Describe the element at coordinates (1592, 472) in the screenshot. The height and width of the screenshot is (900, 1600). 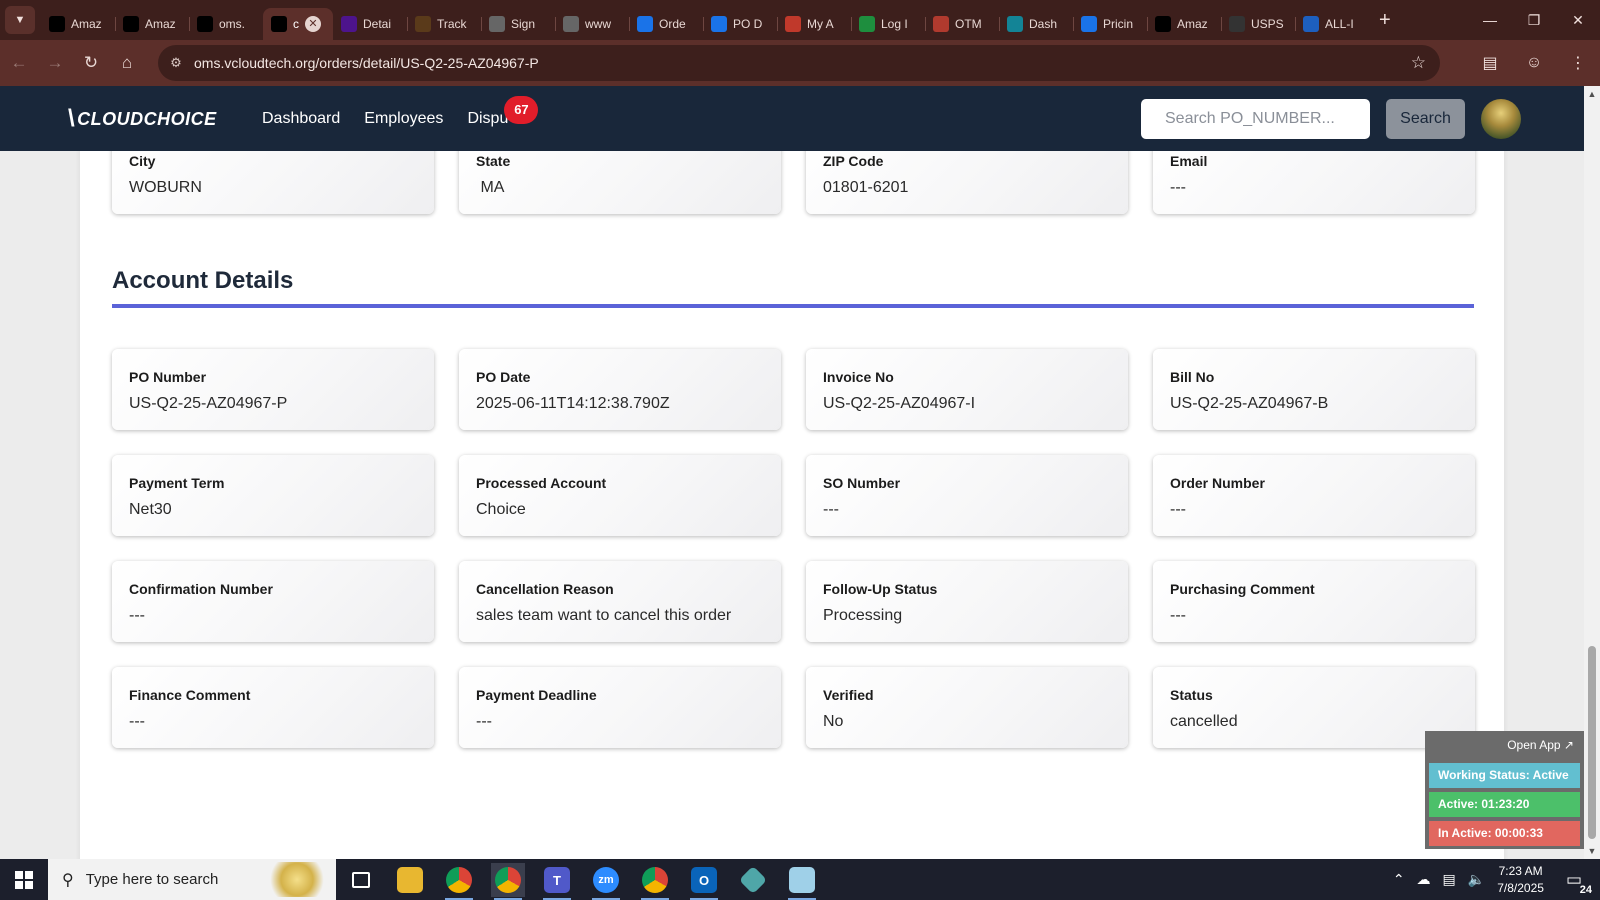
I see `page-scrollbar: ▲ ▼` at that location.